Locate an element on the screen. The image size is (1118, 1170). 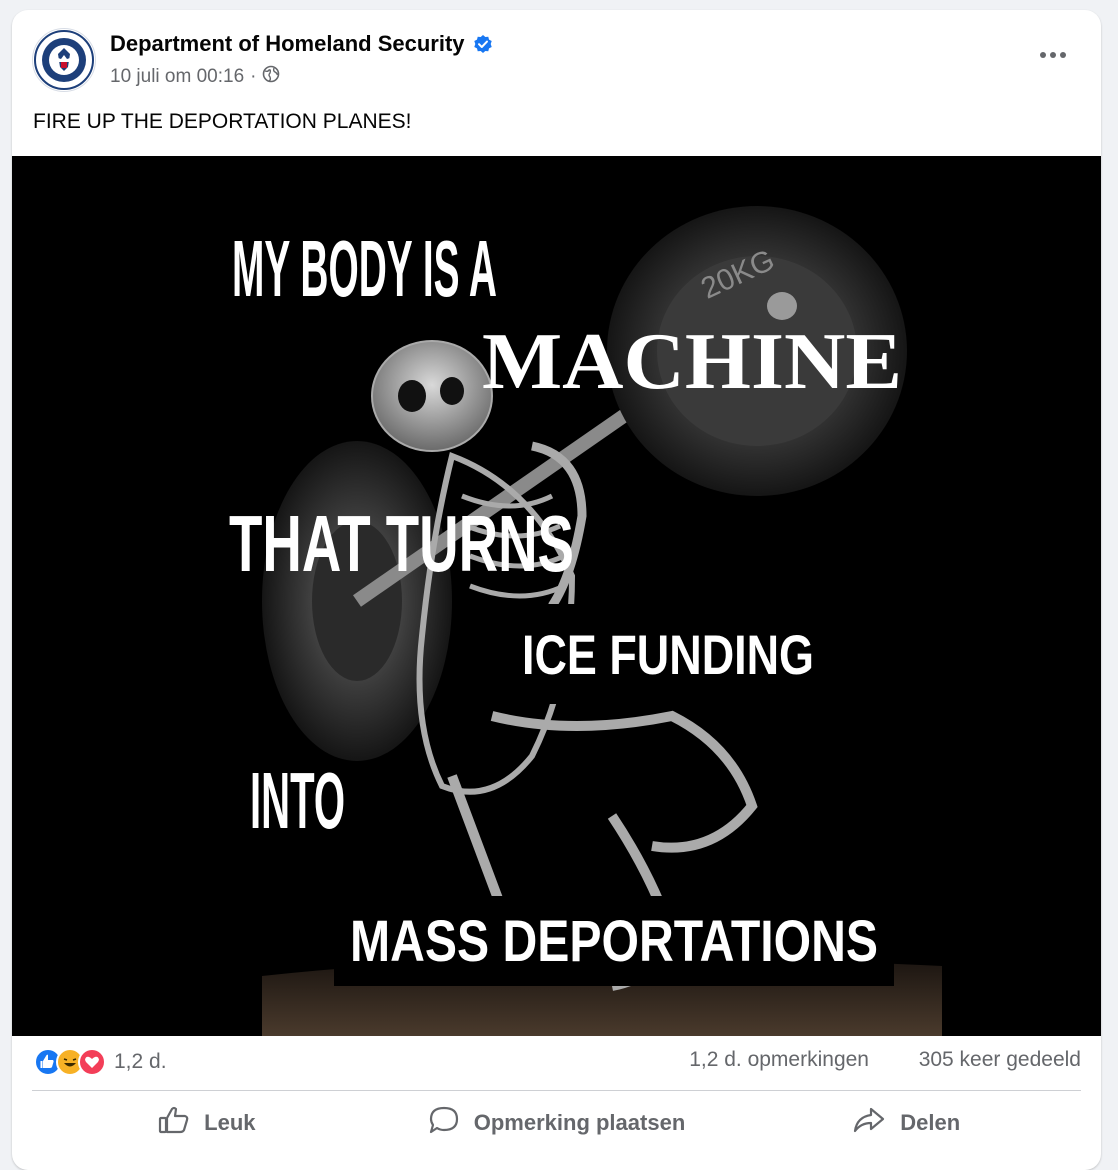
love-reaction-icon is located at coordinates (92, 1062).